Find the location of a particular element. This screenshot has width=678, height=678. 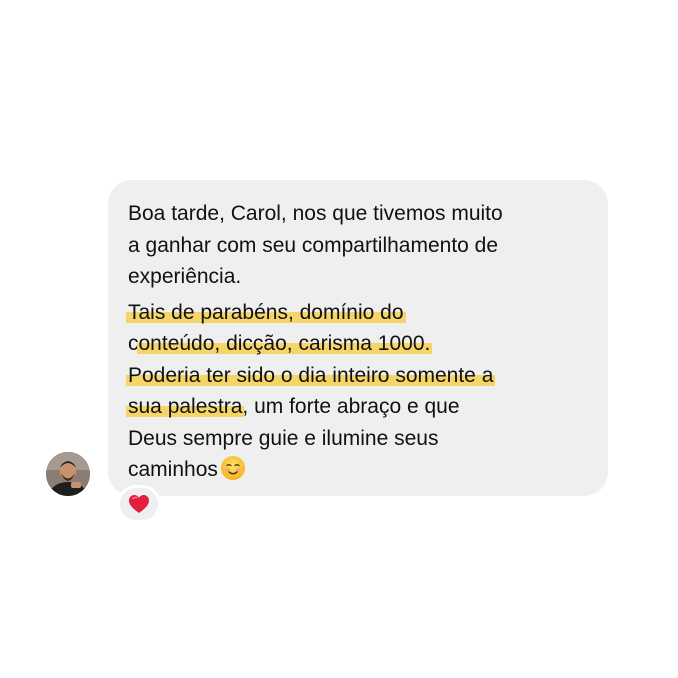

reaction-badge is located at coordinates (139, 504).